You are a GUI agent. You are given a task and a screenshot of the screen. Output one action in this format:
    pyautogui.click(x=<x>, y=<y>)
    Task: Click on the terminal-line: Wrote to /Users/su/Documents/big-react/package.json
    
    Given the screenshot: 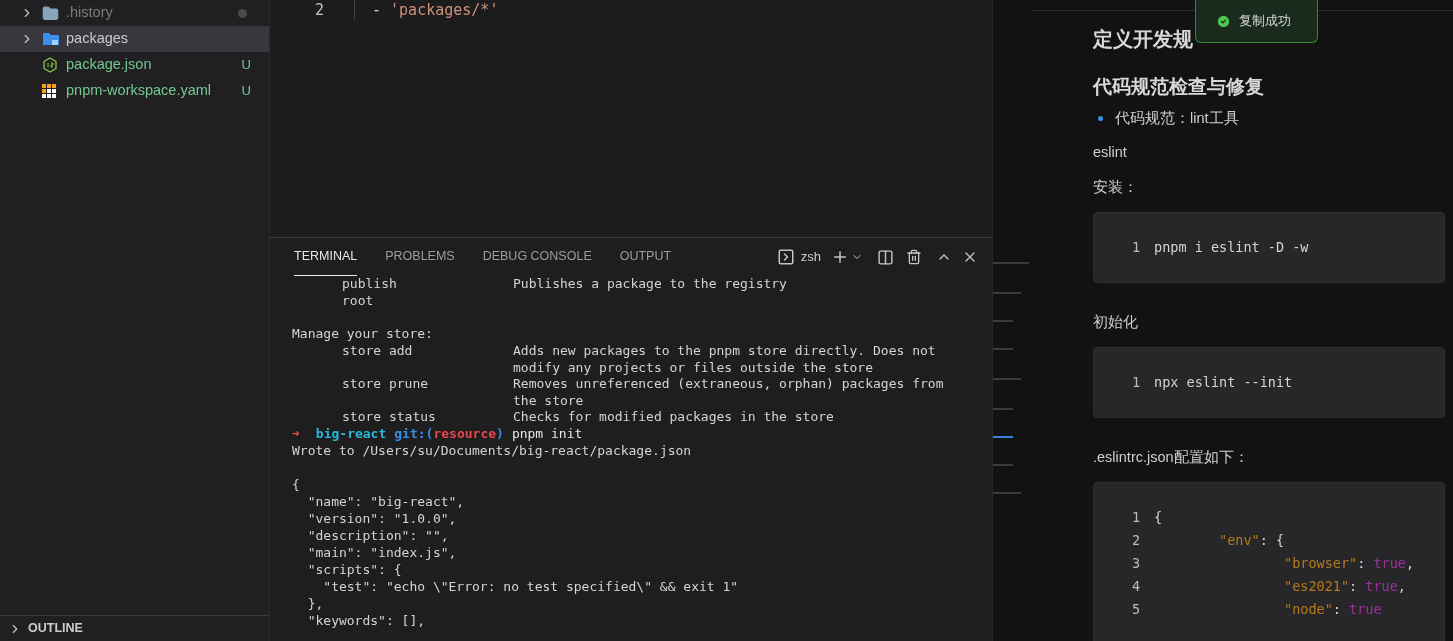 What is the action you would take?
    pyautogui.click(x=492, y=451)
    